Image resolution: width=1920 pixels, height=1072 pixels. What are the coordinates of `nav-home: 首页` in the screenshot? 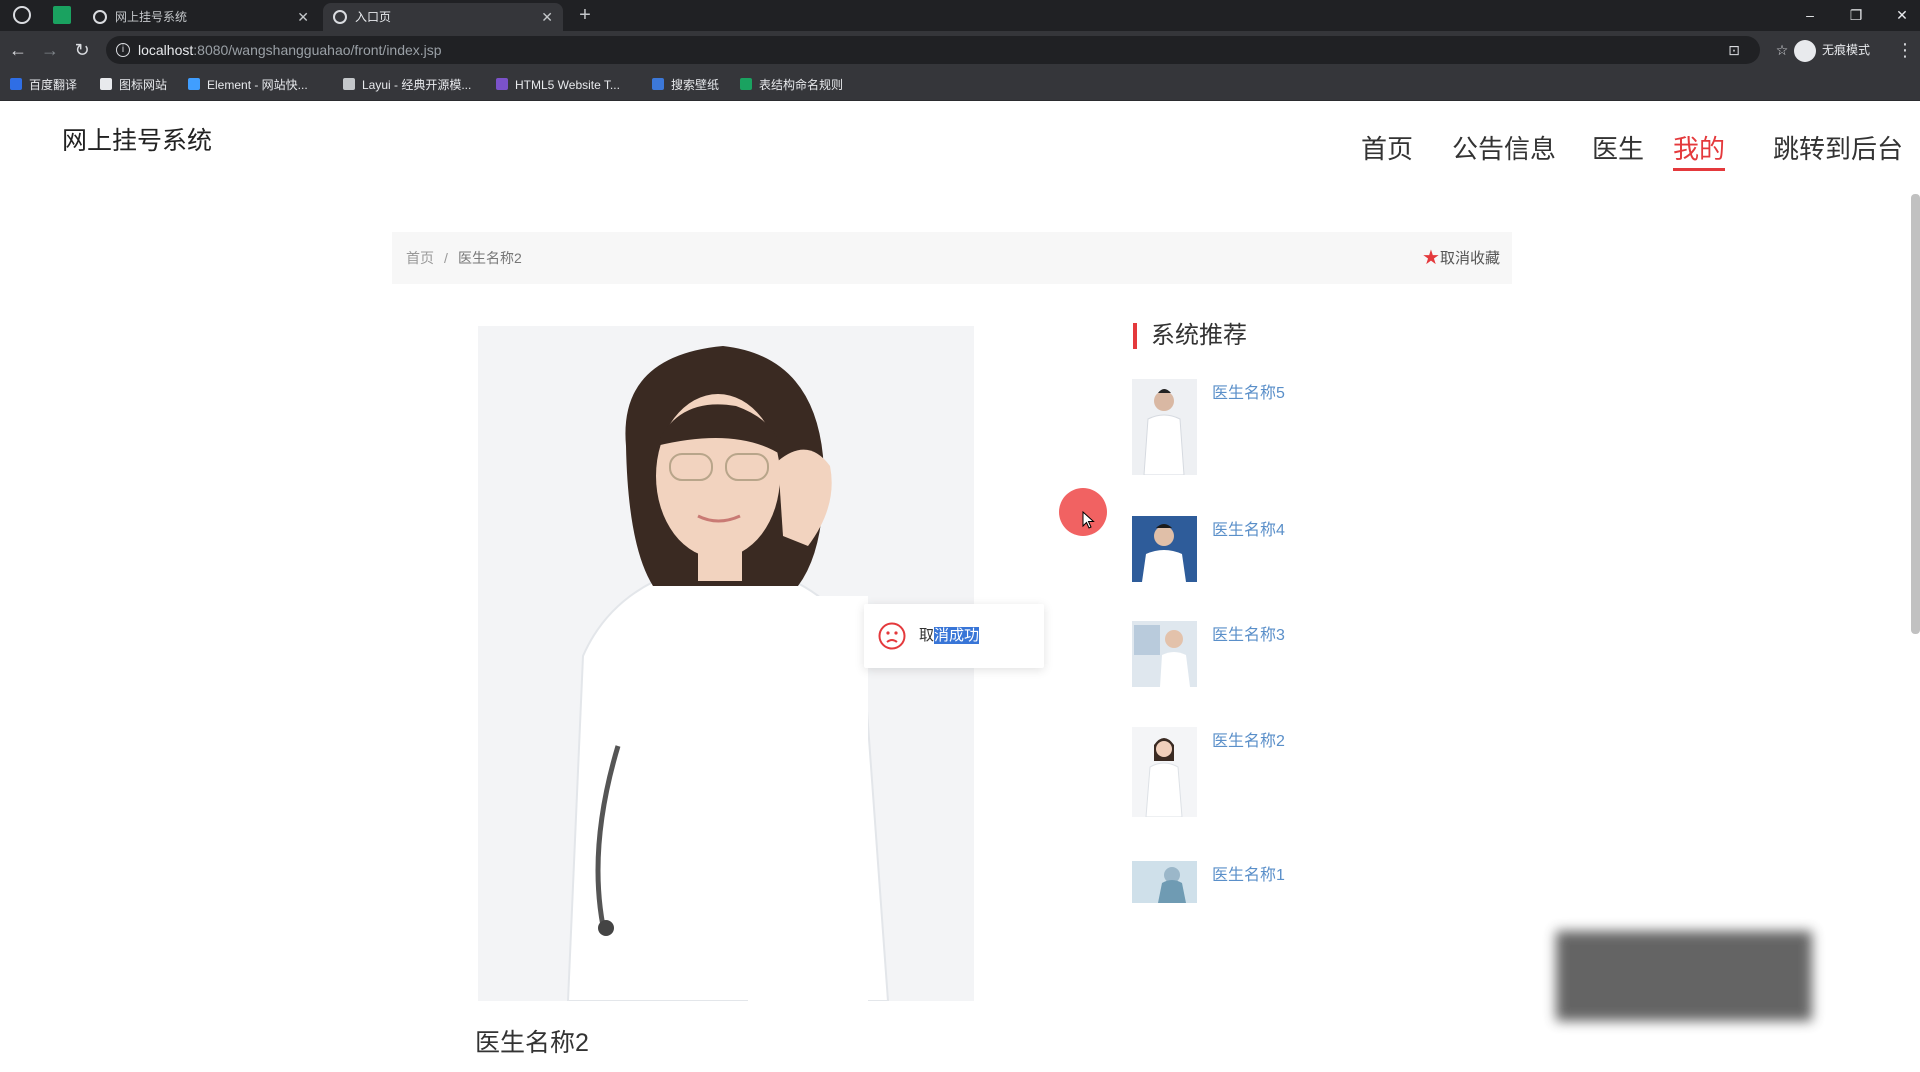 It's located at (1387, 147).